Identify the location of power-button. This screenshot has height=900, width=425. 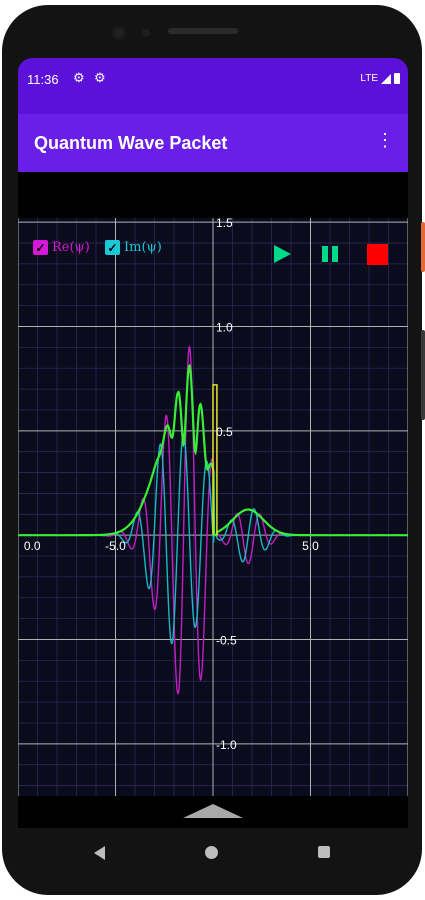
(423, 247).